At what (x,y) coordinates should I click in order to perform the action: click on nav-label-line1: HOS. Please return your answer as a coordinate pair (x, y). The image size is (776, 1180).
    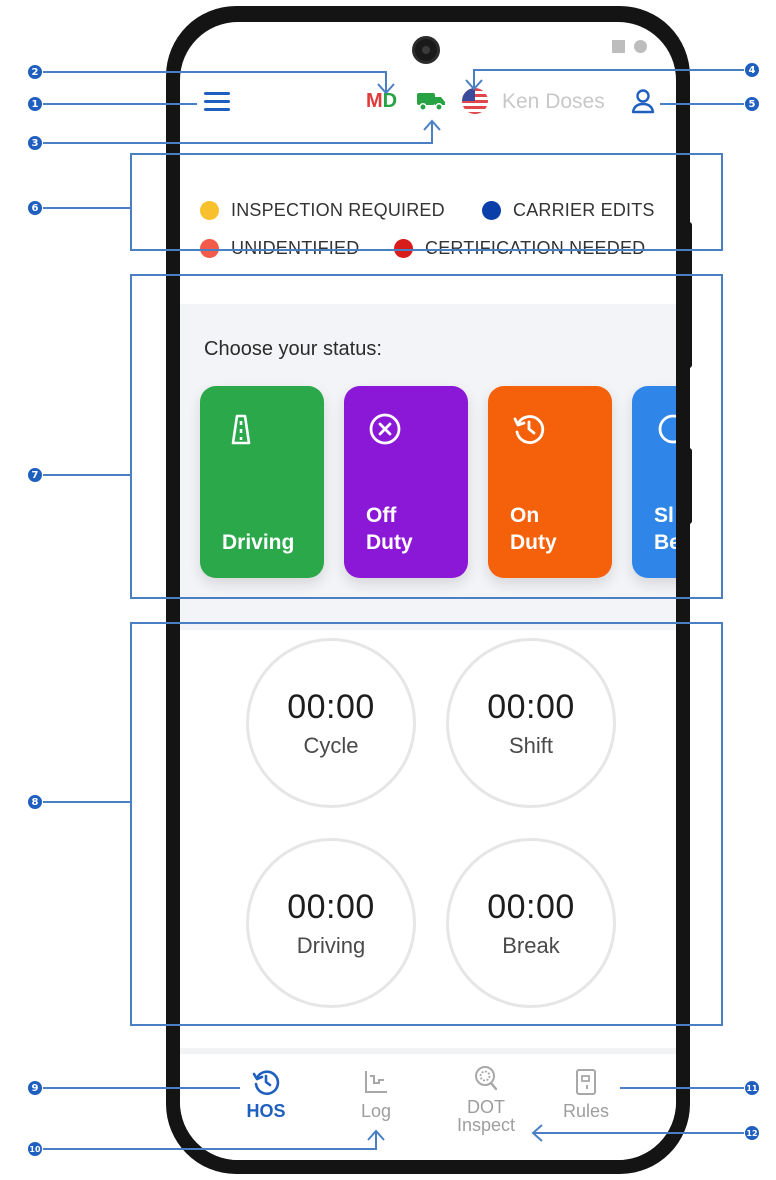
    Looking at the image, I should click on (266, 1111).